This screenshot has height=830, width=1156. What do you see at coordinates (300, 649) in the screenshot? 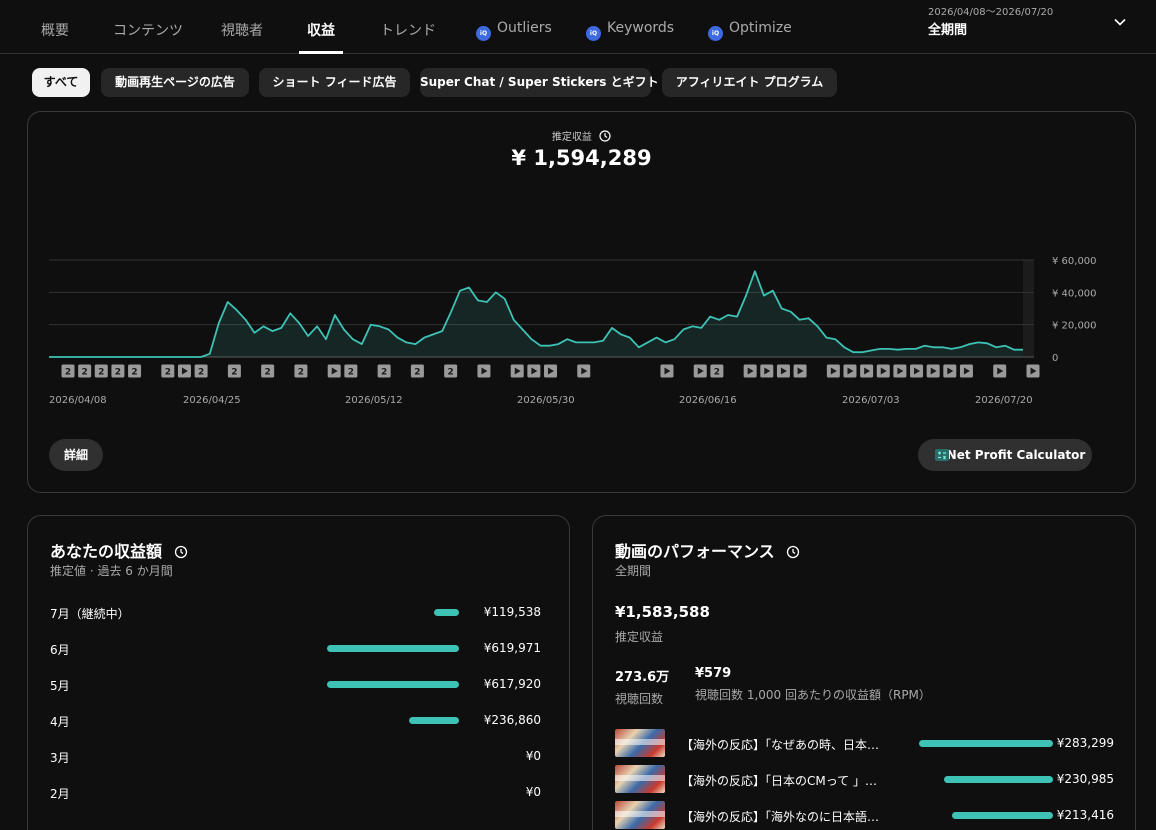
I see `month-revenue-row: 6月 ¥619,971` at bounding box center [300, 649].